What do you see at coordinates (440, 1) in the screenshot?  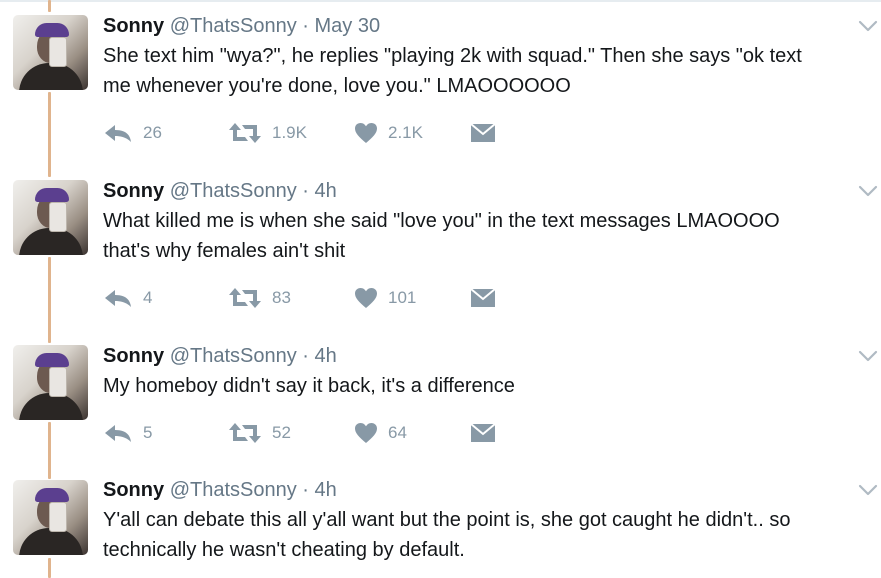 I see `top-border` at bounding box center [440, 1].